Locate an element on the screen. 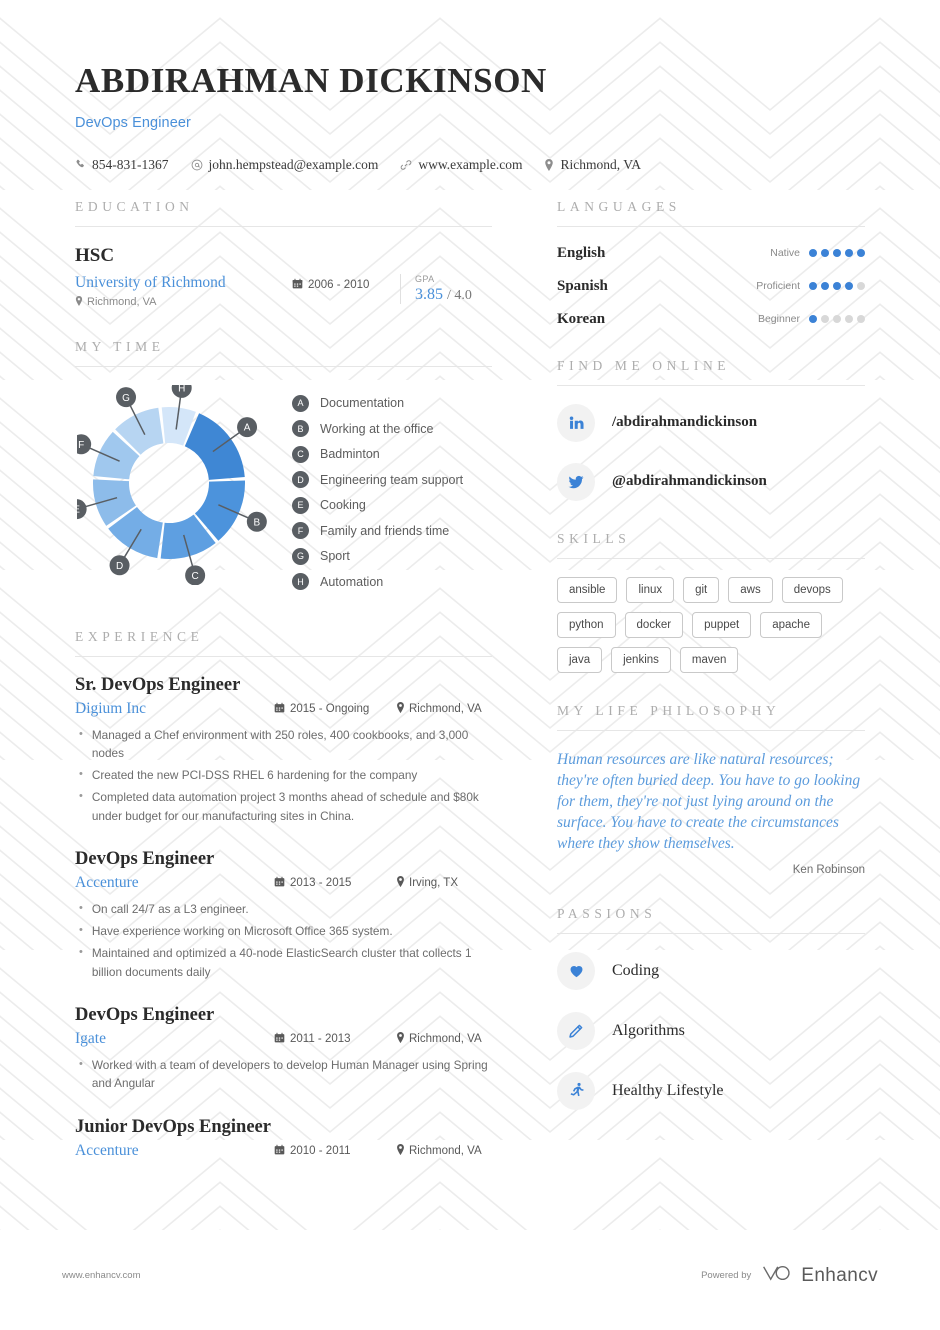  passion-label: Coding is located at coordinates (636, 970).